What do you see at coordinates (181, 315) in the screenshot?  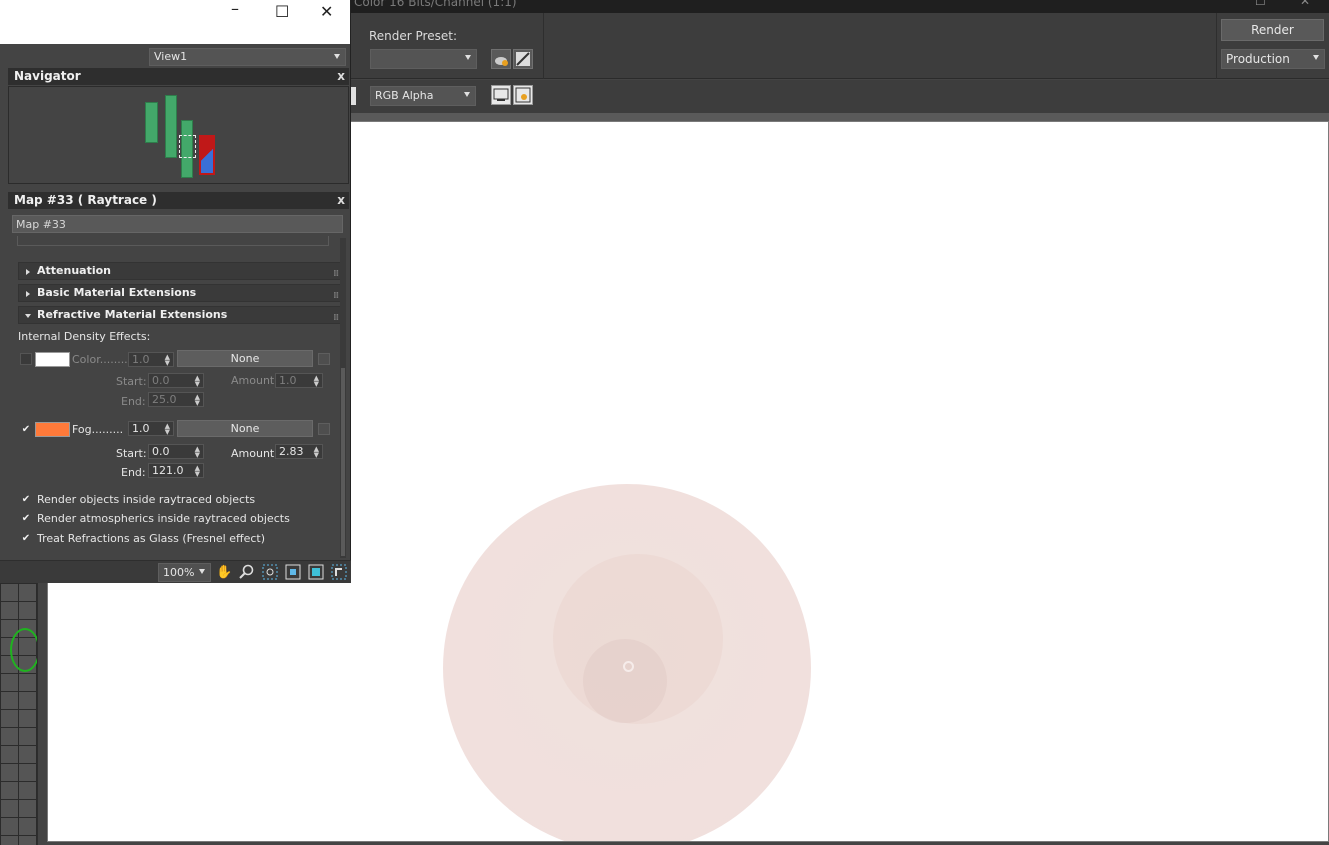 I see `rollout-refractive-material-extensions: Refractive Material Extensions ⁞⁞` at bounding box center [181, 315].